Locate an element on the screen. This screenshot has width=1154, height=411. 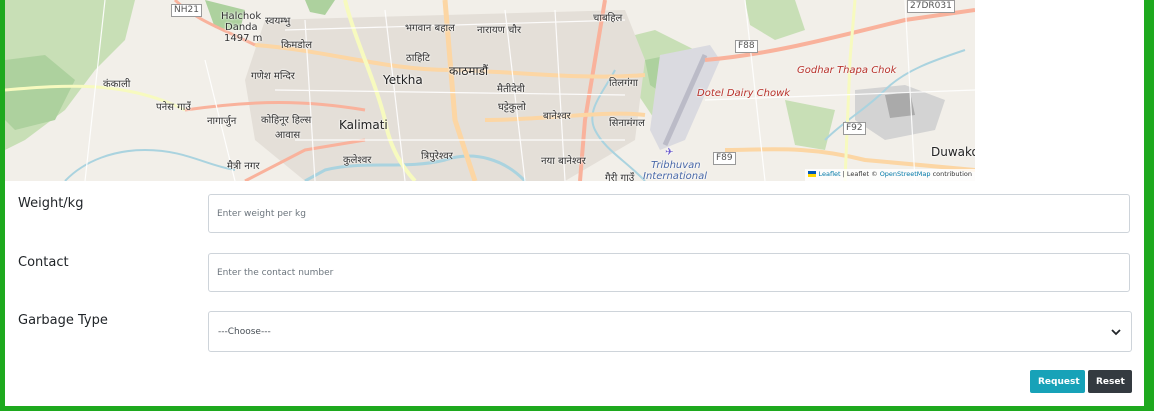
map-label-gairigaun: गैरी गाउँ is located at coordinates (620, 177).